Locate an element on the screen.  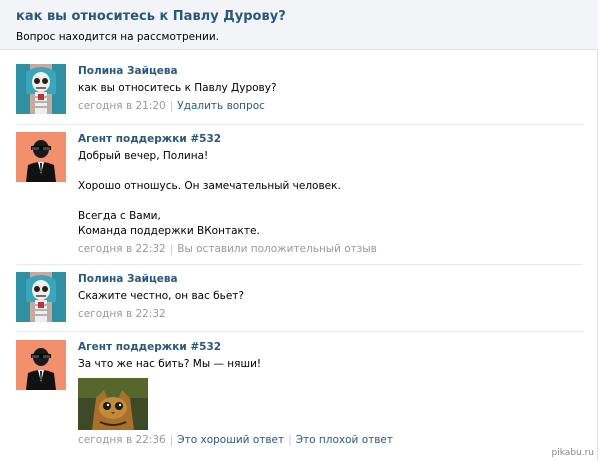
timestamp: сегодня в 21:20 is located at coordinates (122, 106).